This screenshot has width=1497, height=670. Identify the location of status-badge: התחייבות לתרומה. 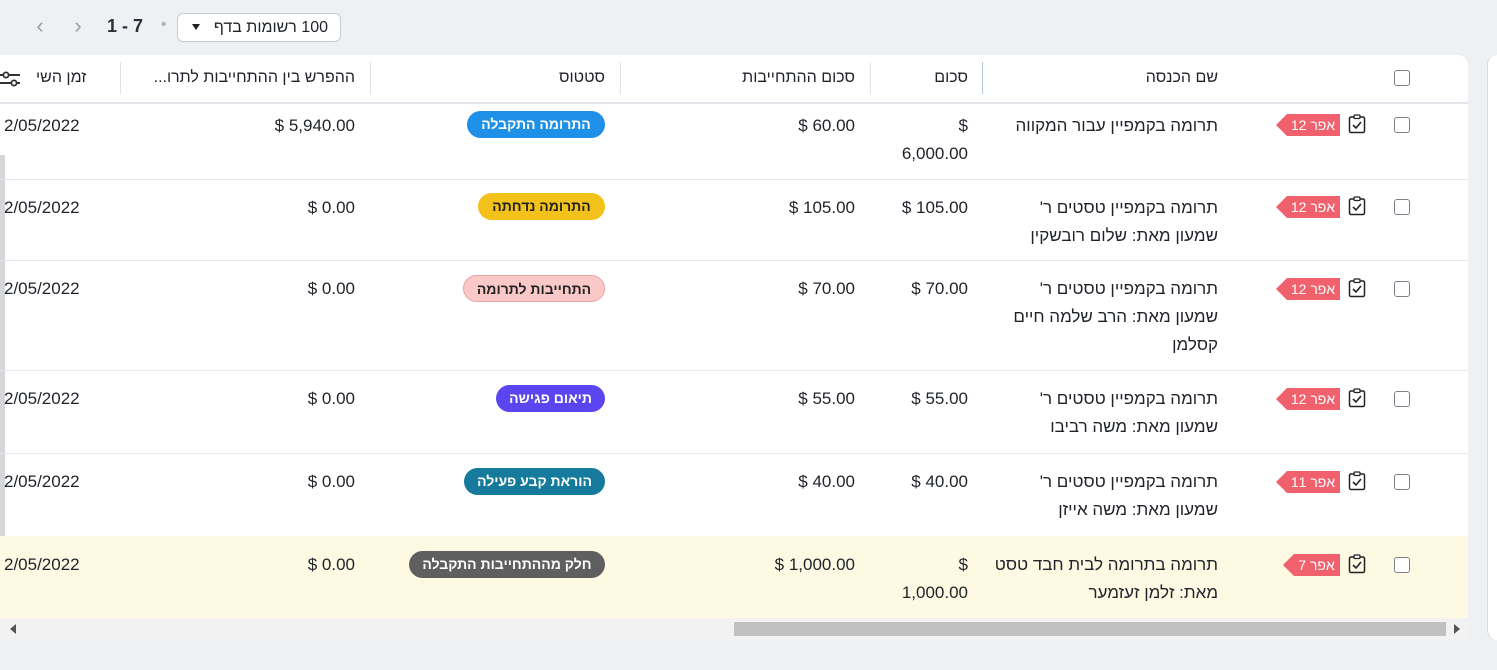
(534, 288).